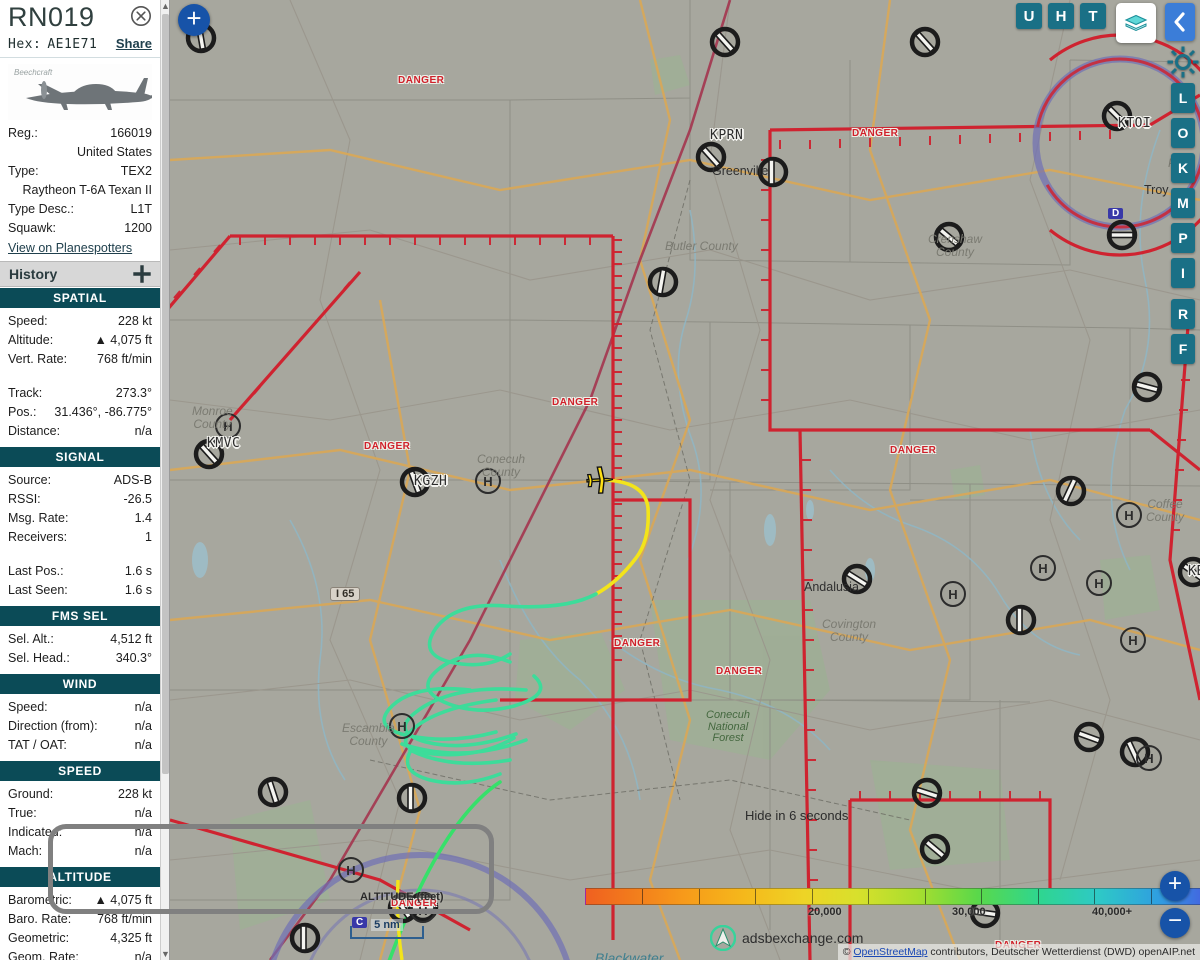  Describe the element at coordinates (39, 938) in the screenshot. I see `telemetry-key: Geometric:` at that location.